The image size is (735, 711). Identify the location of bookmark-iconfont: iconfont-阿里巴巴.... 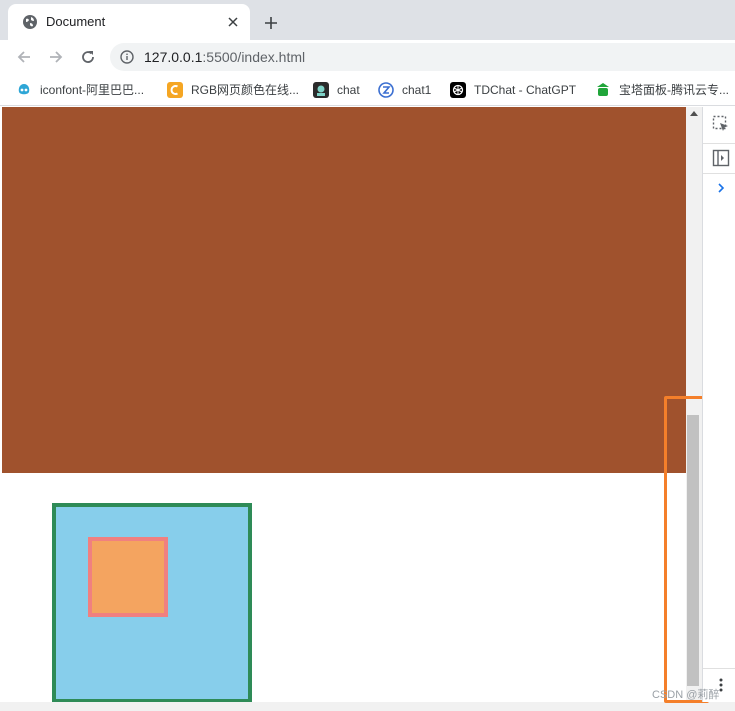
(80, 90).